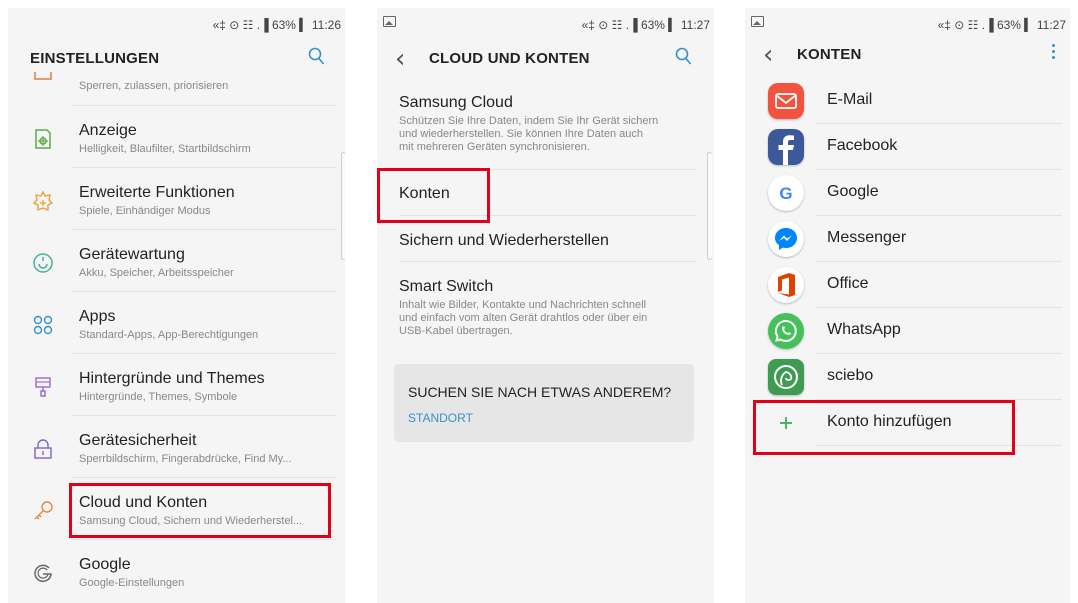 Image resolution: width=1078 pixels, height=603 pixels. Describe the element at coordinates (43, 510) in the screenshot. I see `key-icon` at that location.